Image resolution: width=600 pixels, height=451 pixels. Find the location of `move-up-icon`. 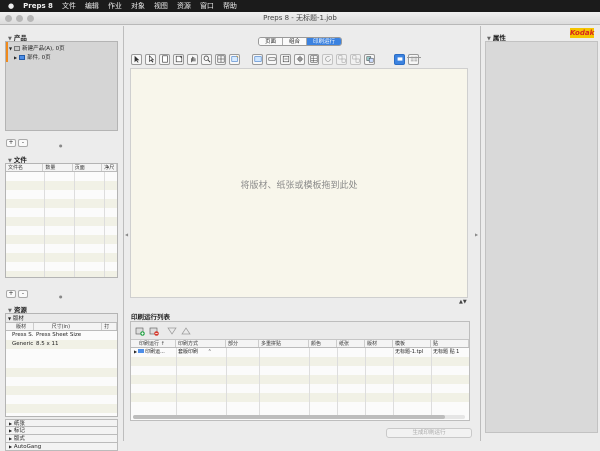

move-up-icon is located at coordinates (186, 330).